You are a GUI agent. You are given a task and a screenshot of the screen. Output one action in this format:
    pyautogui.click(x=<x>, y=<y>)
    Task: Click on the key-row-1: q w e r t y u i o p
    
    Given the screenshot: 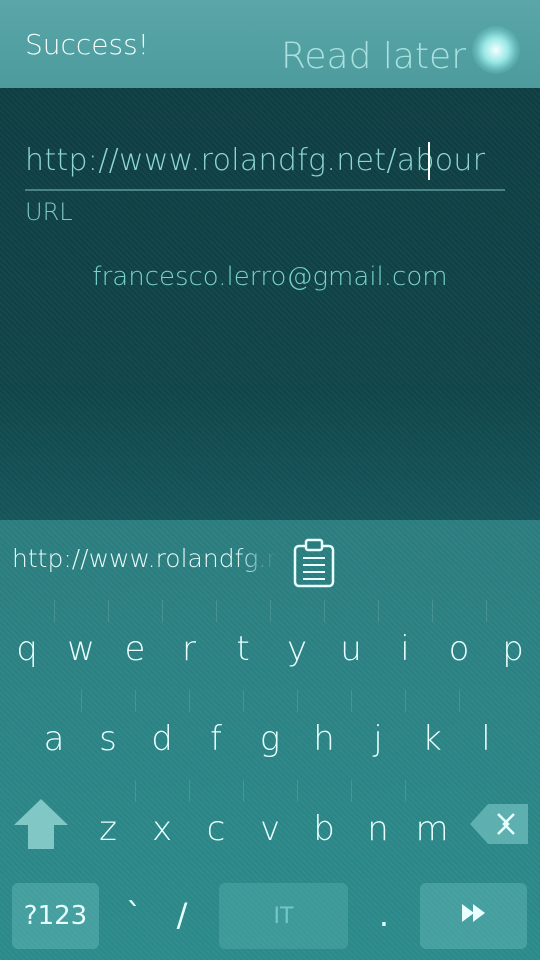 What is the action you would take?
    pyautogui.click(x=270, y=642)
    